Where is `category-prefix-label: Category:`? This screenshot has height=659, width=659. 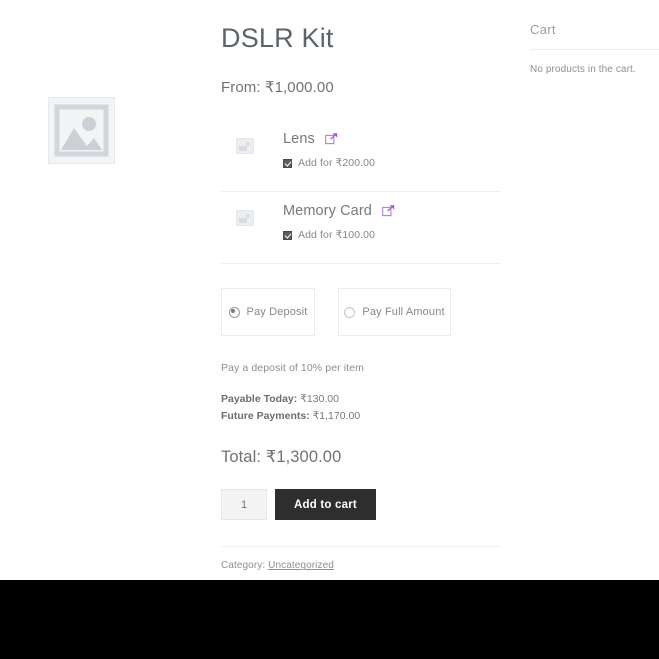
category-prefix-label: Category: is located at coordinates (245, 566).